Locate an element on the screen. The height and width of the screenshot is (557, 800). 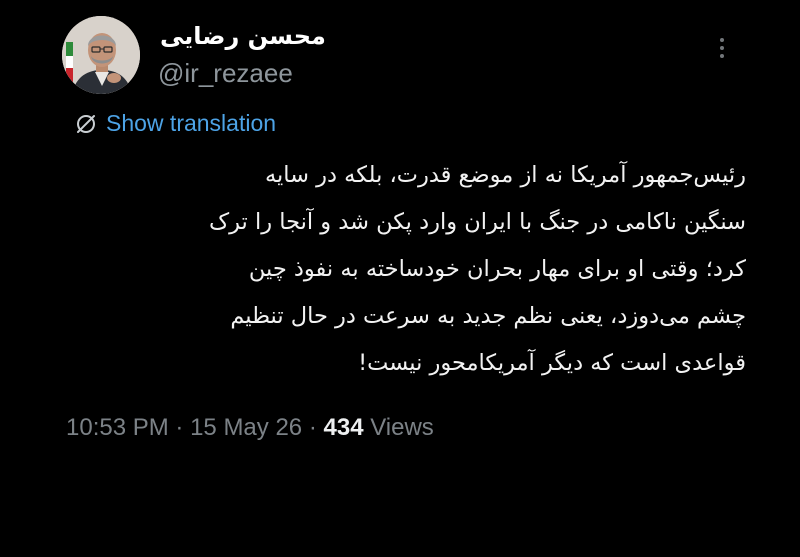
views-count: 434 is located at coordinates (344, 427).